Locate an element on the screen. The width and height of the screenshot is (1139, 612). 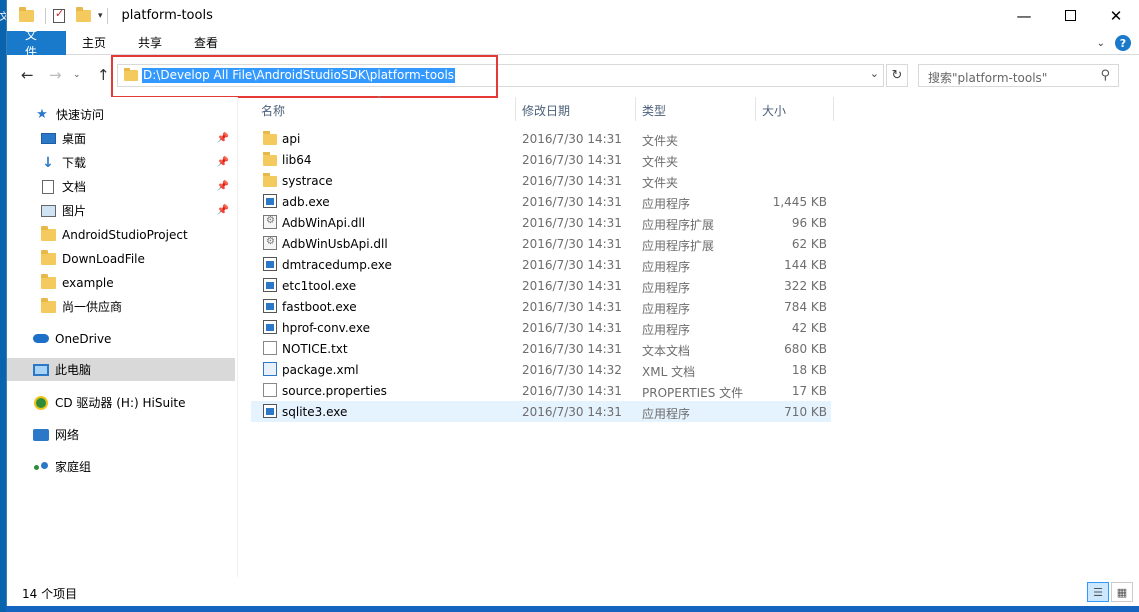
tab-home: 主页 is located at coordinates (94, 43).